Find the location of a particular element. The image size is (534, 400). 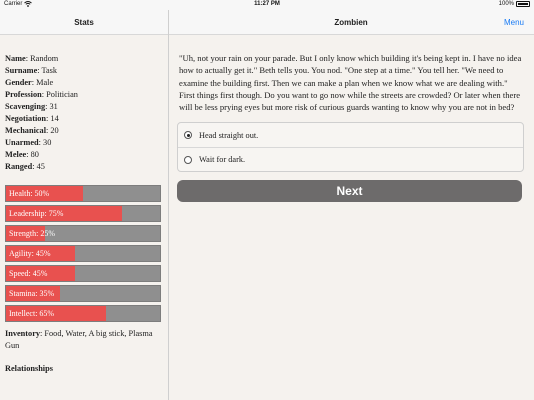

stat-label: Unarmed is located at coordinates (22, 142).